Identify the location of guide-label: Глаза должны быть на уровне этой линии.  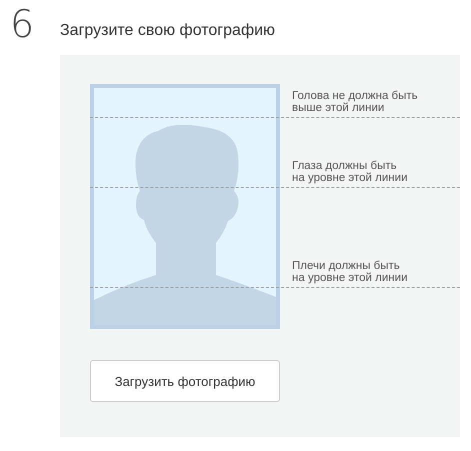
(350, 172).